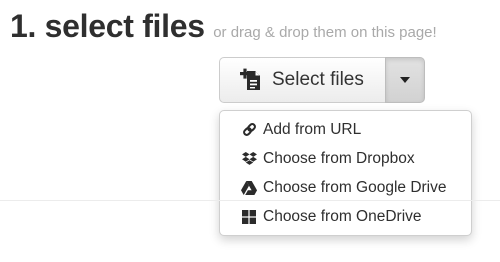 This screenshot has width=500, height=262. What do you see at coordinates (325, 32) in the screenshot?
I see `drag-drop-hint: or drag & drop them on this page!` at bounding box center [325, 32].